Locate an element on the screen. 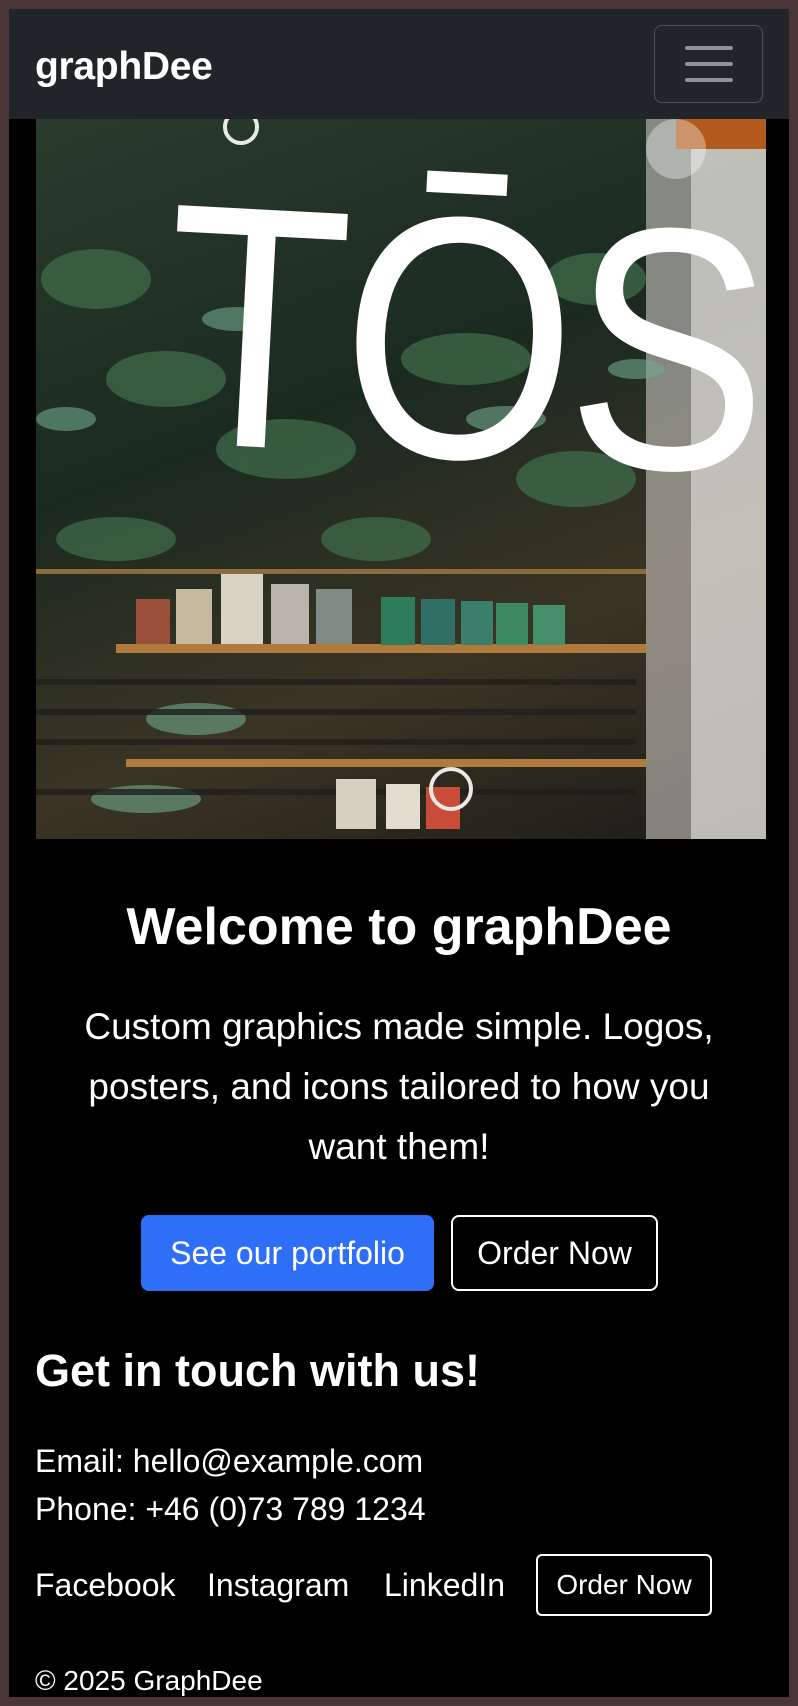 This screenshot has height=1706, width=798. footer-order-now-button: Order Now is located at coordinates (624, 1585).